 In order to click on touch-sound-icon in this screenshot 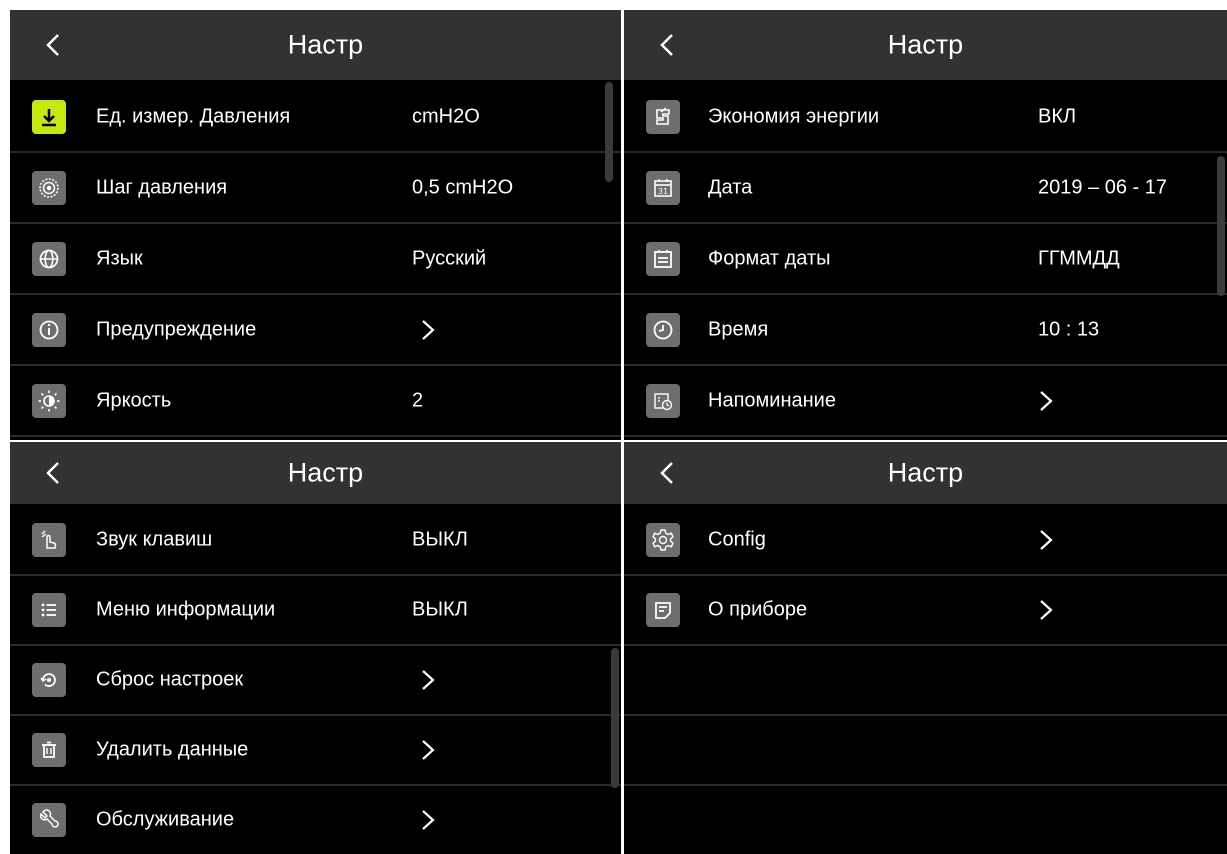, I will do `click(49, 540)`.